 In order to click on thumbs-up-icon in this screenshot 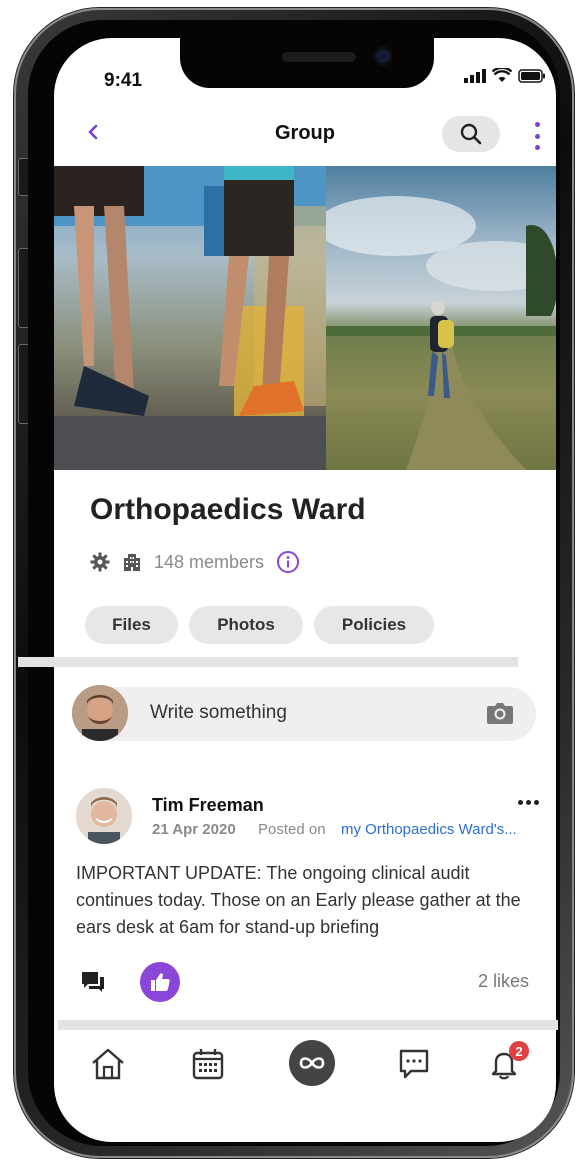, I will do `click(160, 982)`.